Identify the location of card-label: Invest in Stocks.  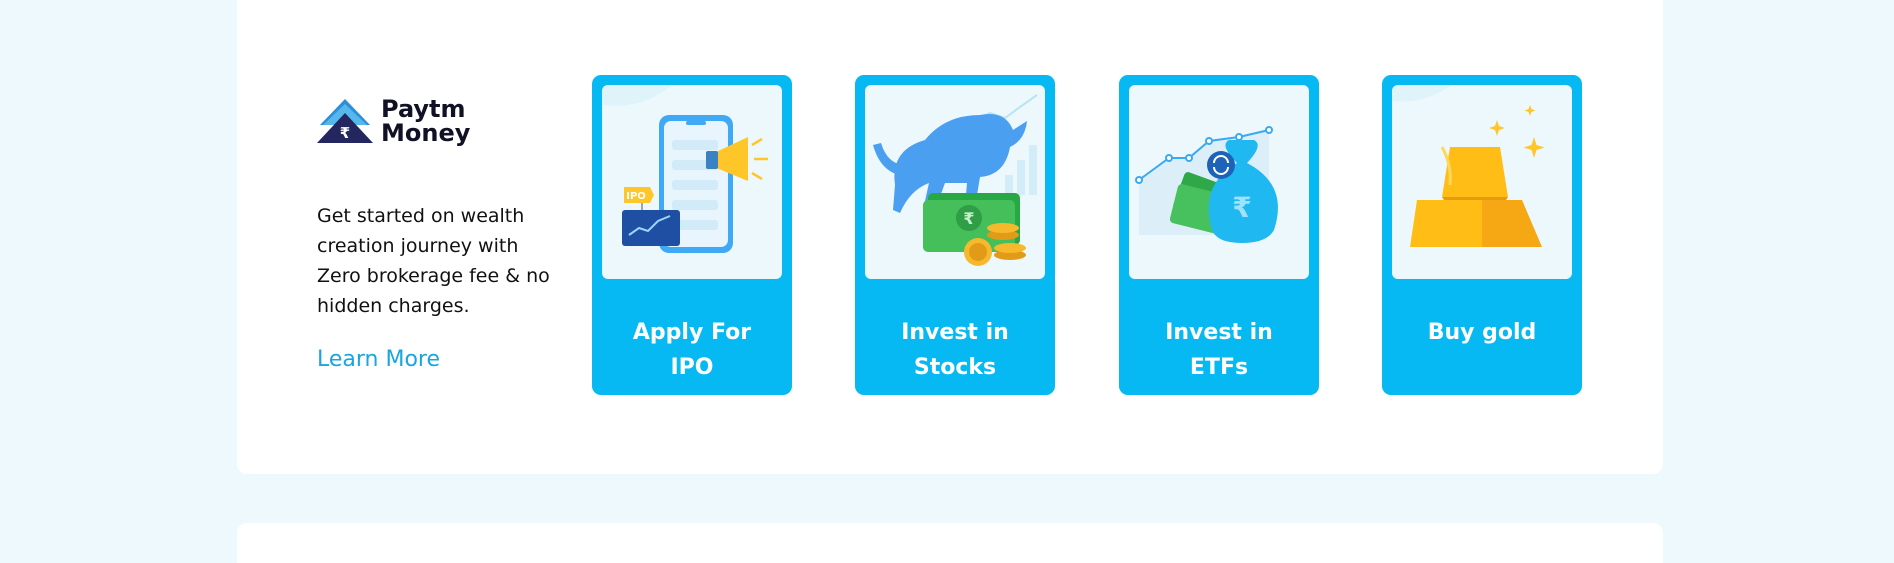
(955, 350).